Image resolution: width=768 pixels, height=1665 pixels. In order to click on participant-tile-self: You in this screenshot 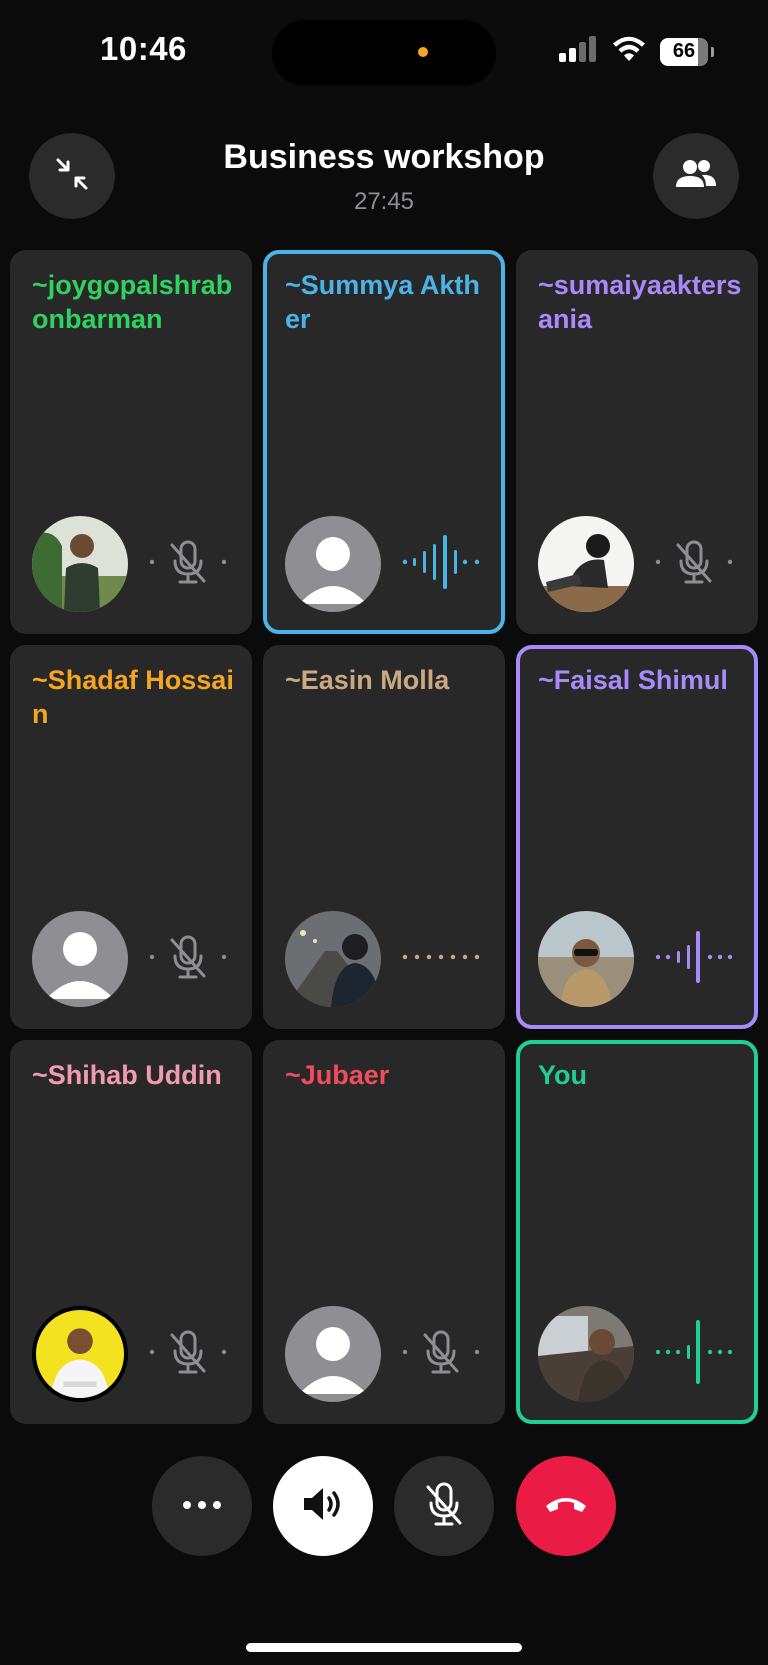, I will do `click(637, 1232)`.